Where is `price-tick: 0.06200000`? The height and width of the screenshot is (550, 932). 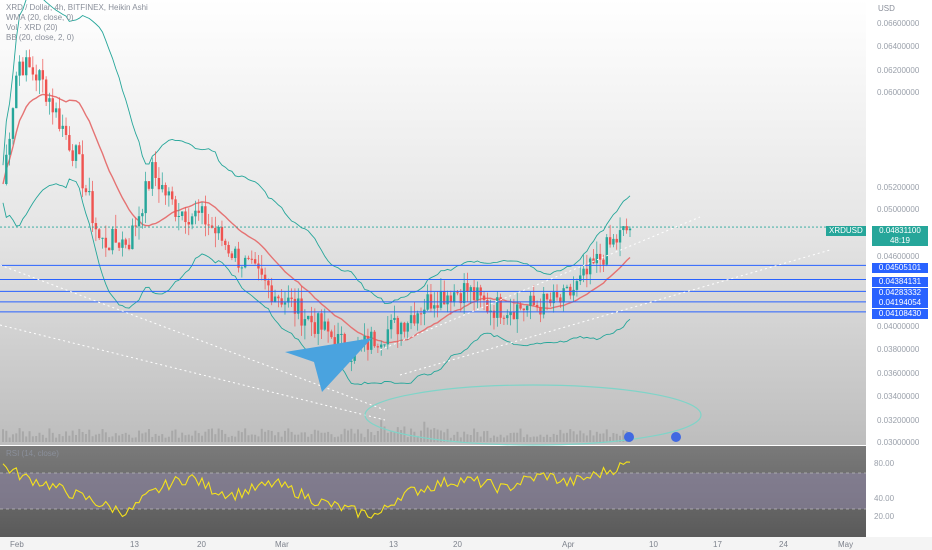
price-tick: 0.06200000 is located at coordinates (898, 70).